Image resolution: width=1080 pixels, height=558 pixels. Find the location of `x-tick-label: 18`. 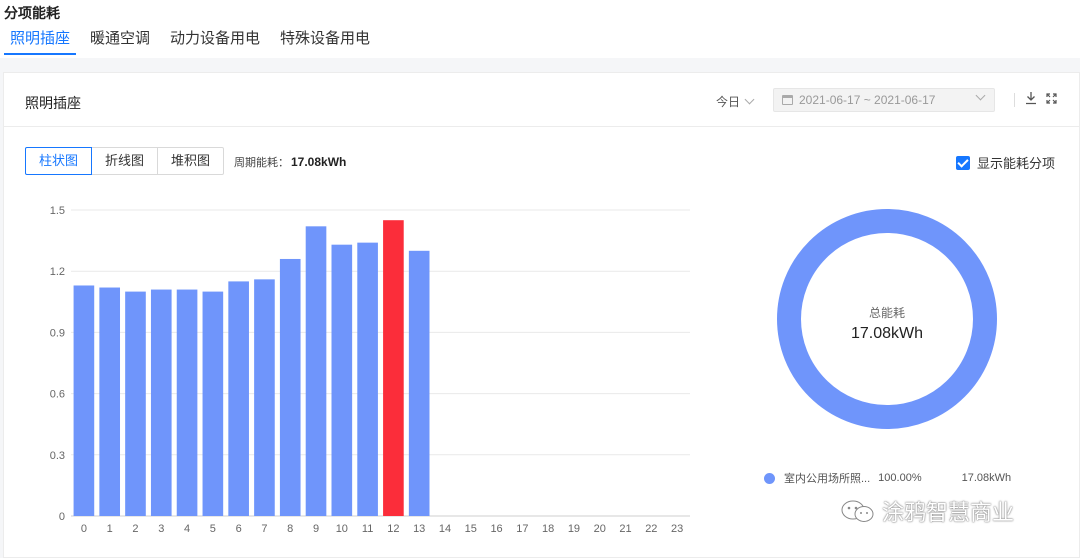

x-tick-label: 18 is located at coordinates (548, 529).